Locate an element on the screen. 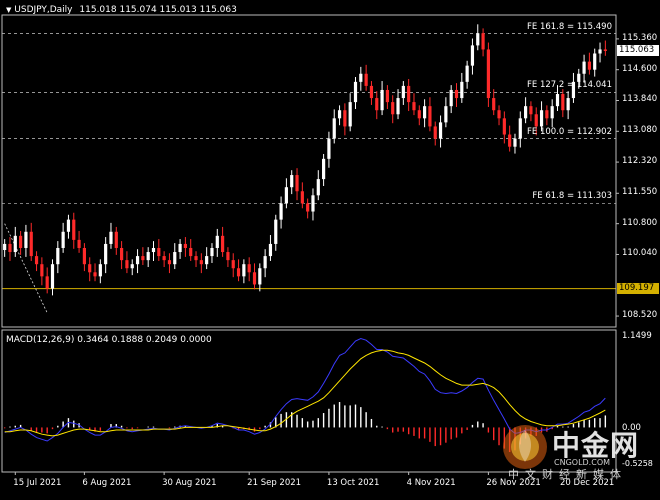 This screenshot has width=660, height=500. time-tick-label: 6 Aug 2021 is located at coordinates (107, 483).